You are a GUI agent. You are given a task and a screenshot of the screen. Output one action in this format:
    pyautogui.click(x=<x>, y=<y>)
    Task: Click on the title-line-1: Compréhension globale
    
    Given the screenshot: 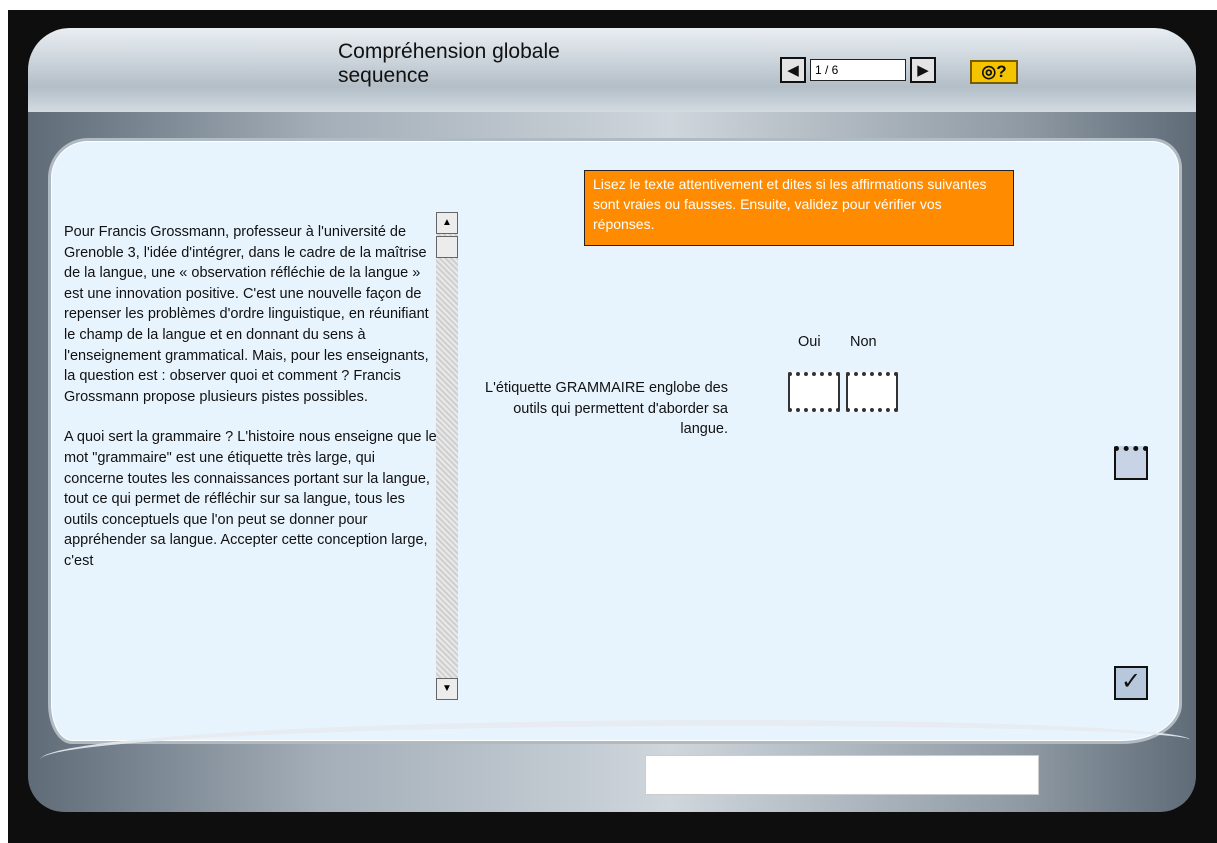 What is the action you would take?
    pyautogui.click(x=449, y=51)
    